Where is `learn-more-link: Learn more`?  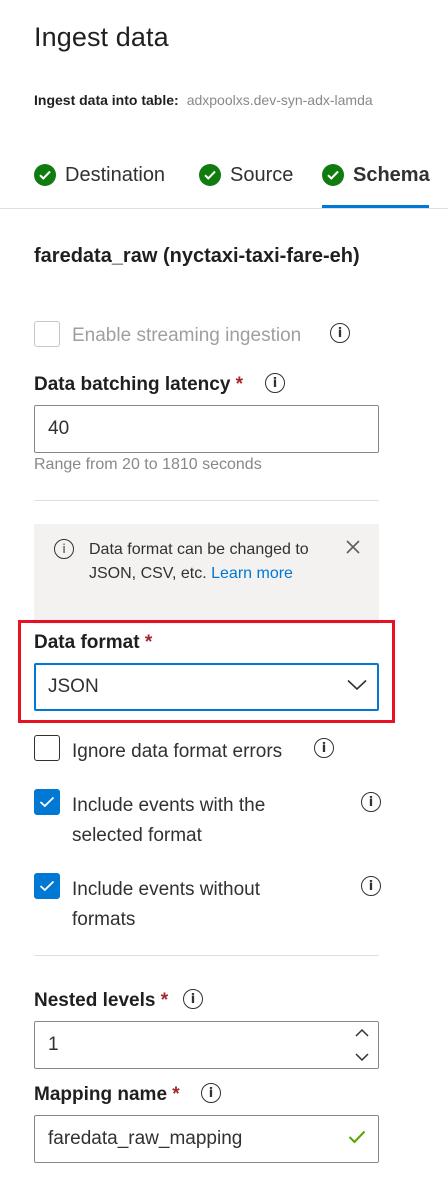
learn-more-link: Learn more is located at coordinates (252, 573).